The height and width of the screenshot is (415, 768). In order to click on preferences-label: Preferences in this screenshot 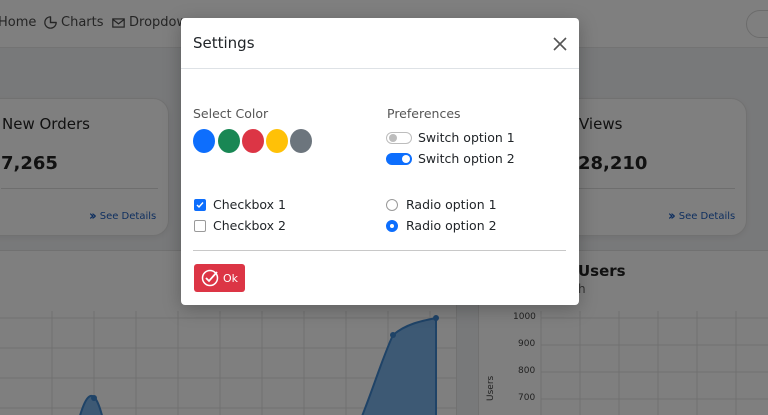, I will do `click(424, 113)`.